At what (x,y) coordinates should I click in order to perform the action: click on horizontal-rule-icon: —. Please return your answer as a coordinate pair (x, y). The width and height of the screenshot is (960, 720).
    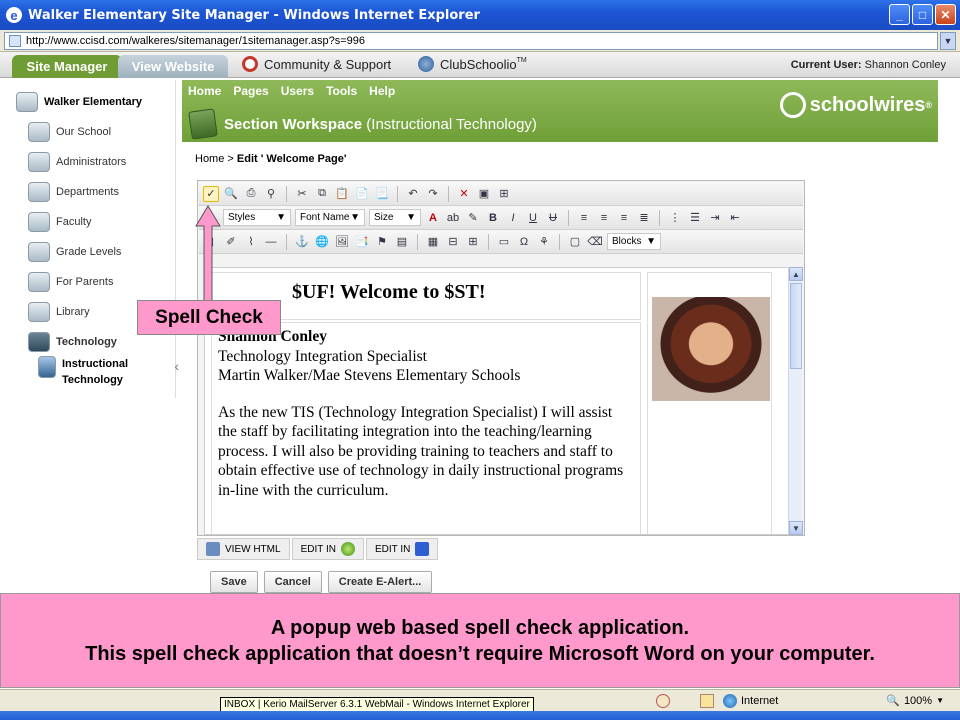
    Looking at the image, I should click on (271, 242).